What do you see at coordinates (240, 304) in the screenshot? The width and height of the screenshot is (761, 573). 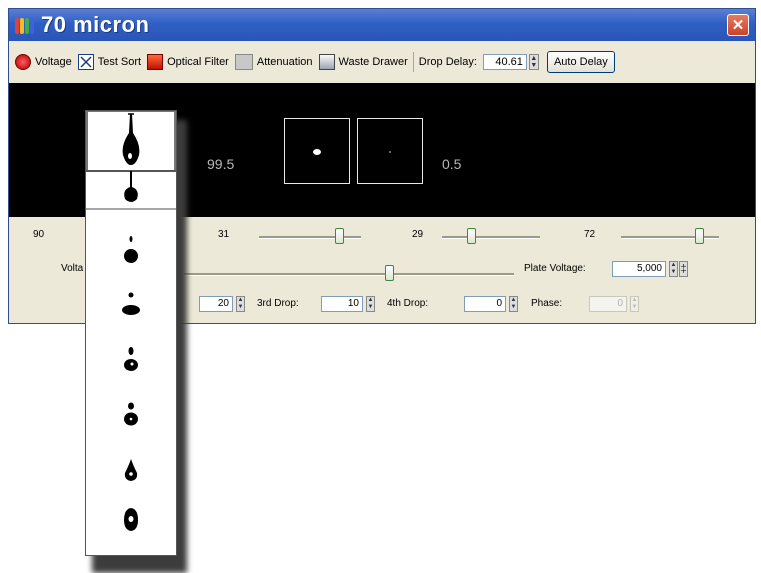 I see `second-drop-spinner: ▲ ▼` at bounding box center [240, 304].